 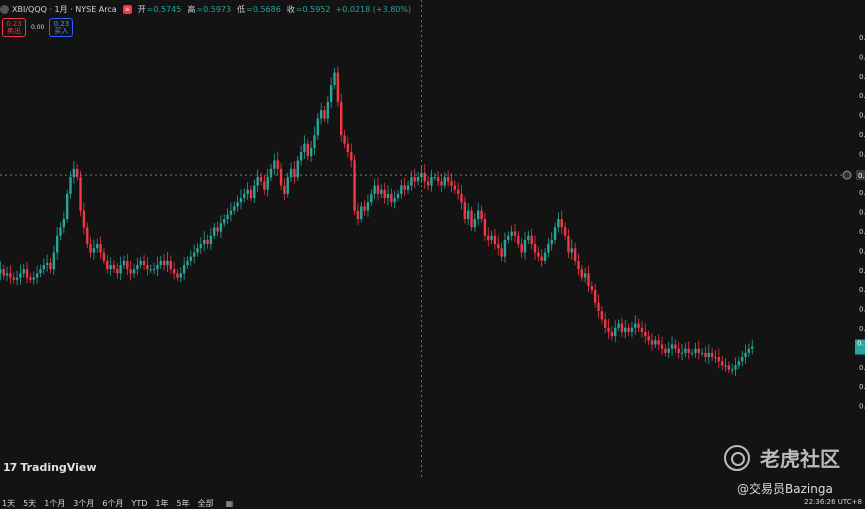 What do you see at coordinates (847, 175) in the screenshot?
I see `add-alert-icon` at bounding box center [847, 175].